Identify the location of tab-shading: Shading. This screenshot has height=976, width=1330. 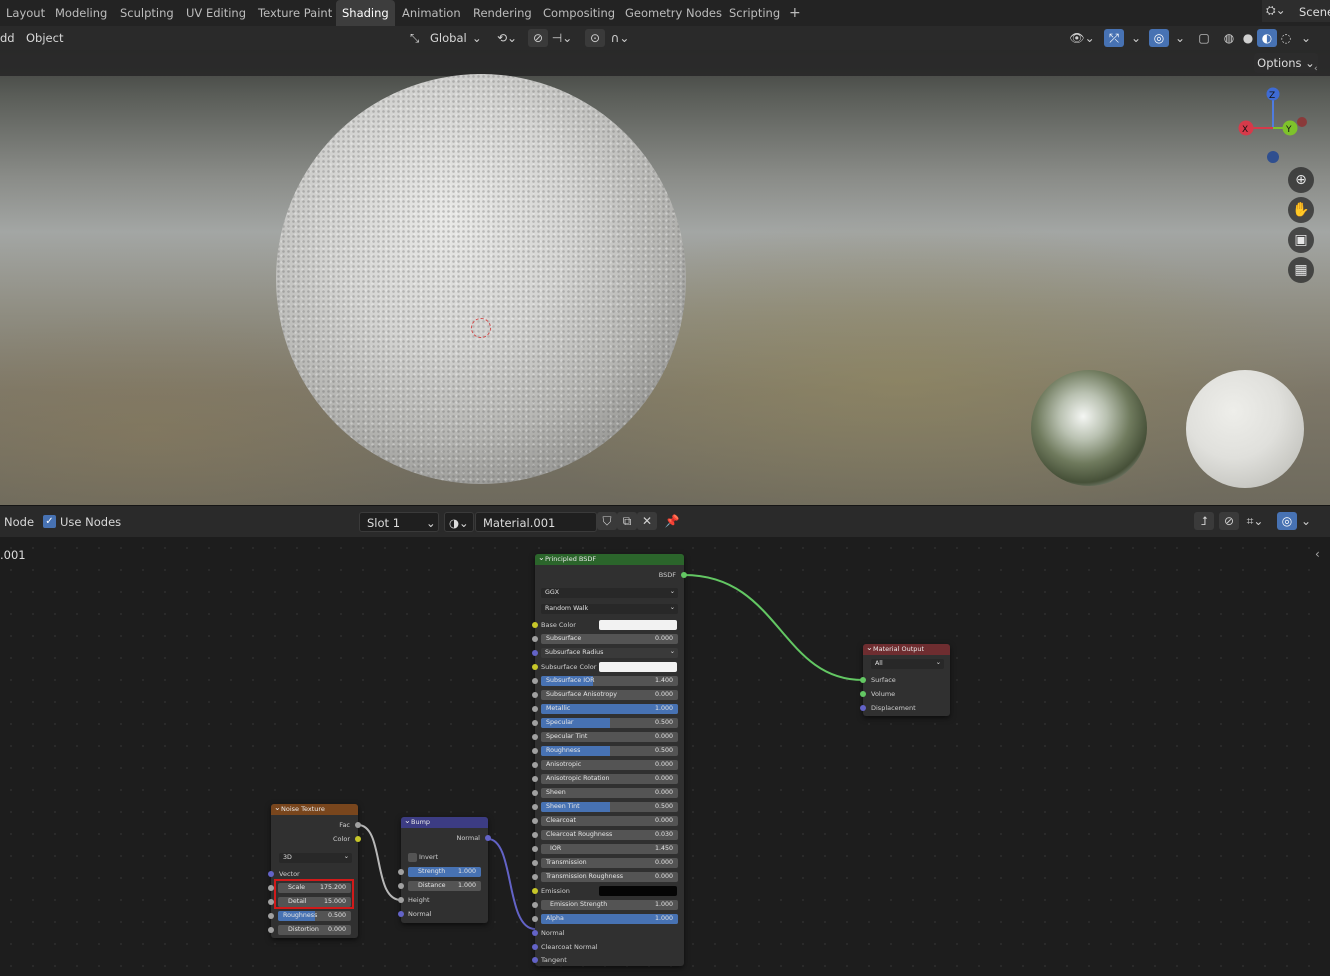
(365, 13).